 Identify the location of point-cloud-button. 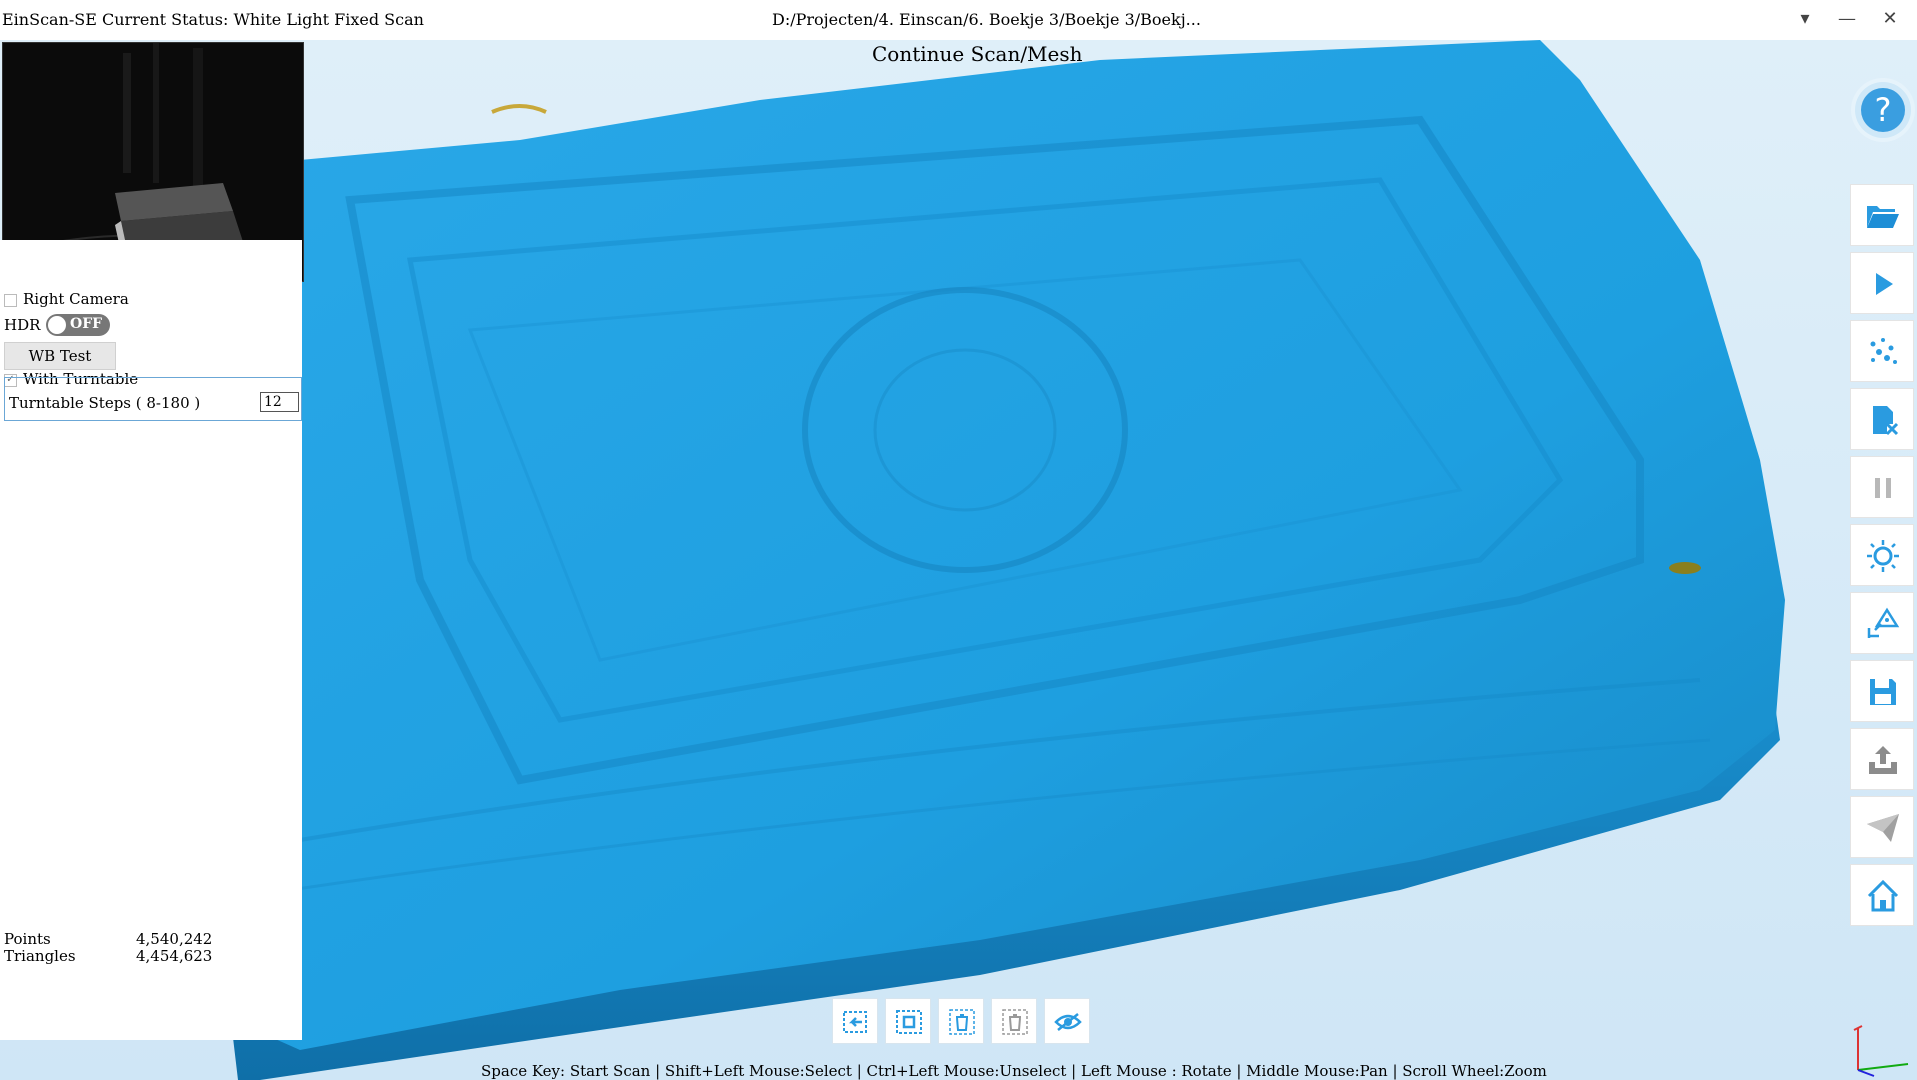
(1882, 351).